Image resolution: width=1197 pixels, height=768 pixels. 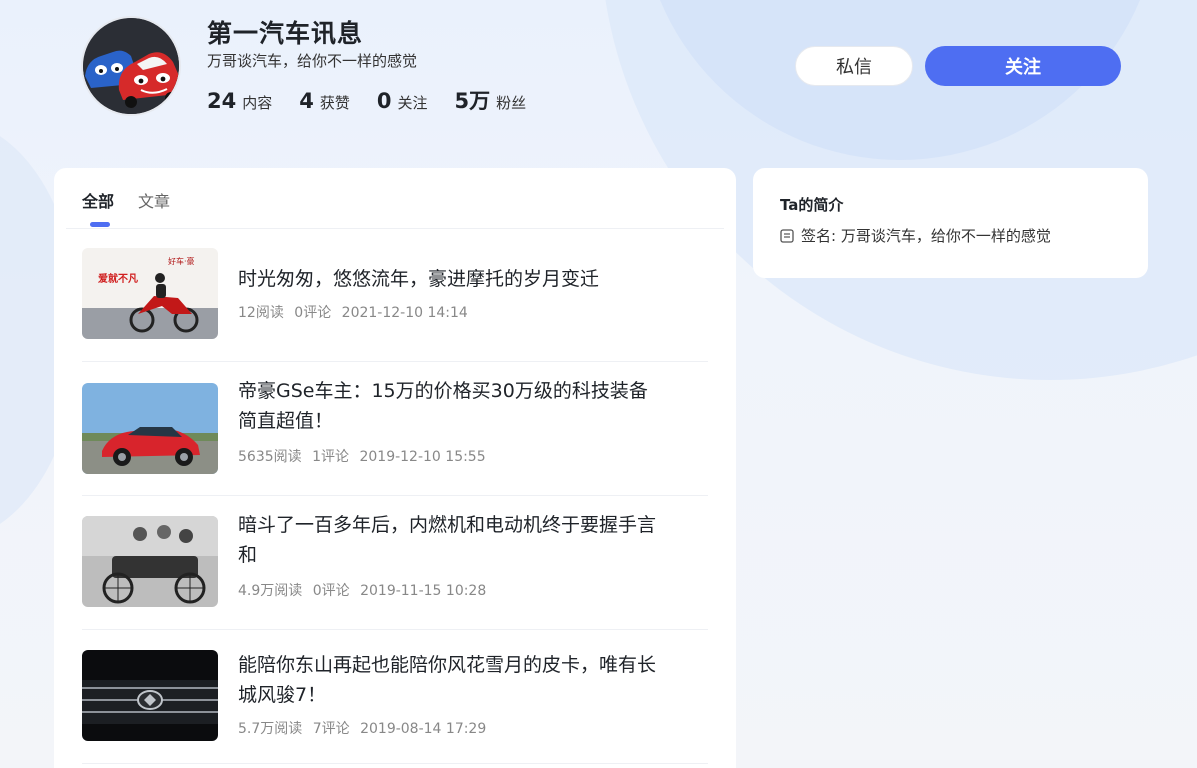 I want to click on read-count: 5635阅读, so click(x=270, y=457).